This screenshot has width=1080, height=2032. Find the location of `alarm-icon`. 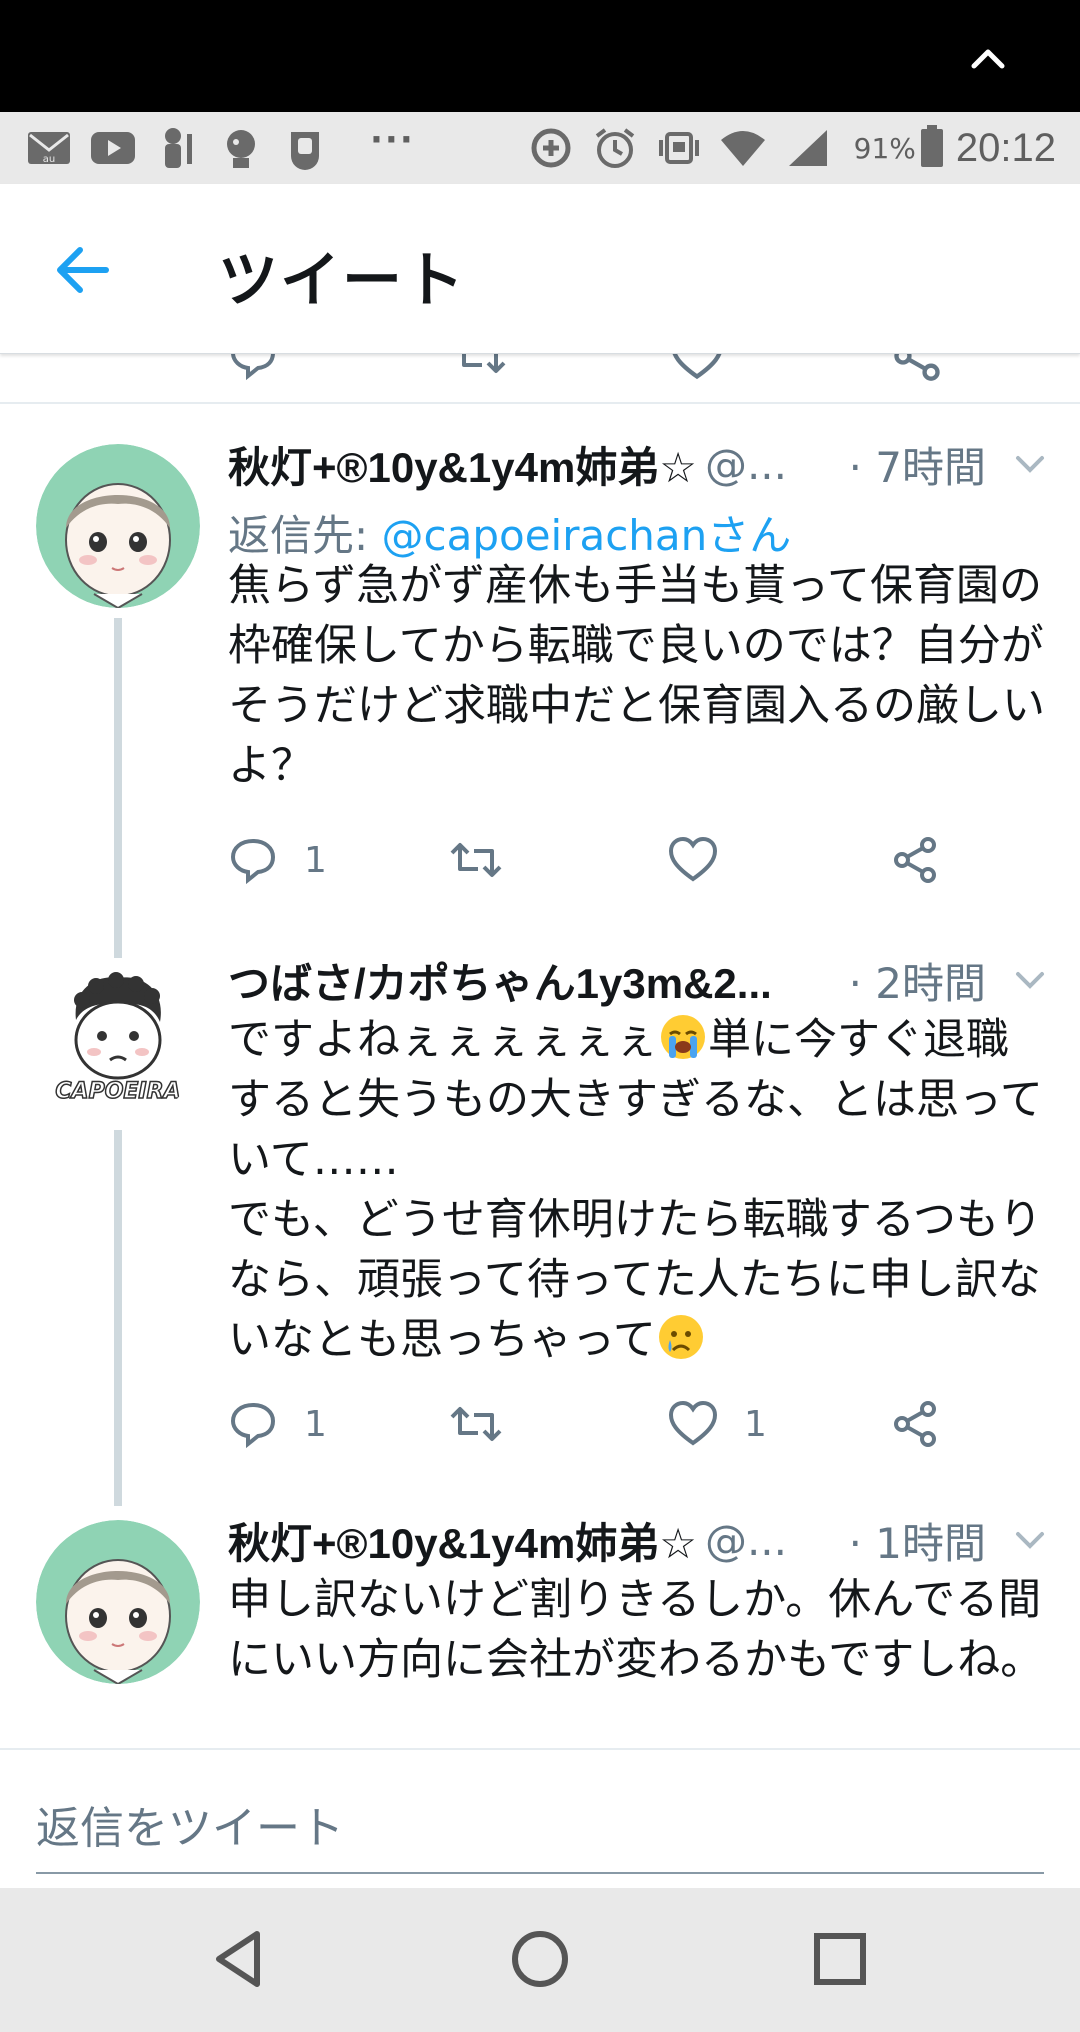

alarm-icon is located at coordinates (615, 148).